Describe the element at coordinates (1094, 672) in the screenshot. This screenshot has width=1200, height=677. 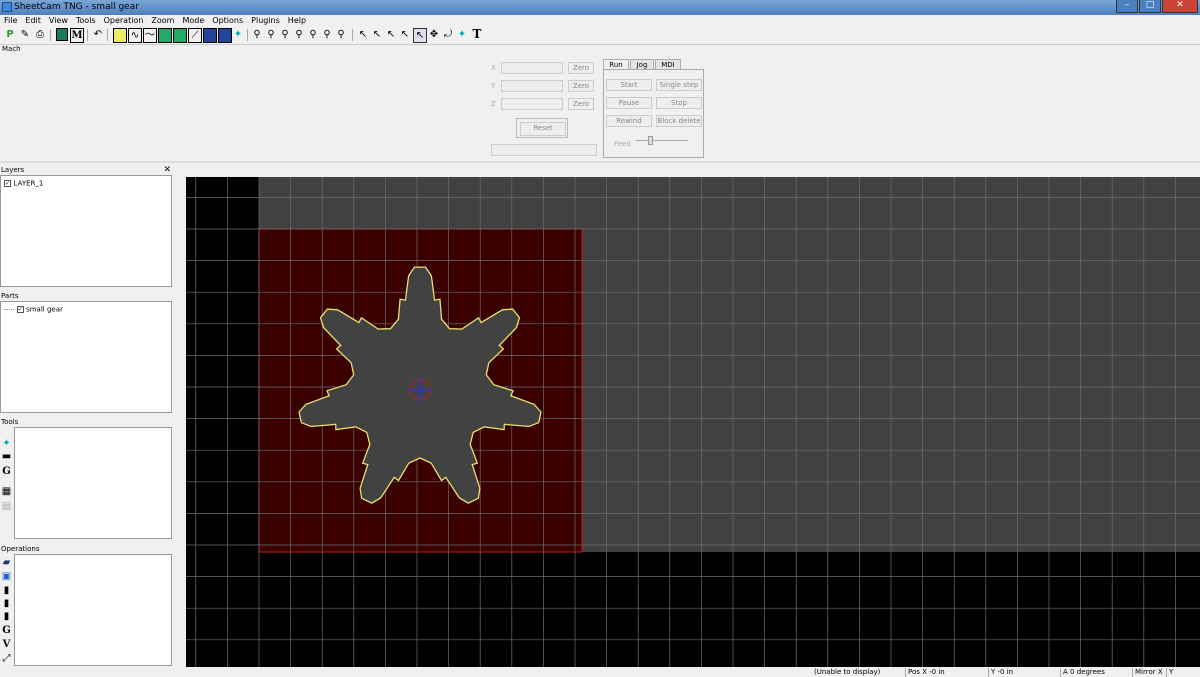
I see `status-angle: A 0 degrees` at that location.